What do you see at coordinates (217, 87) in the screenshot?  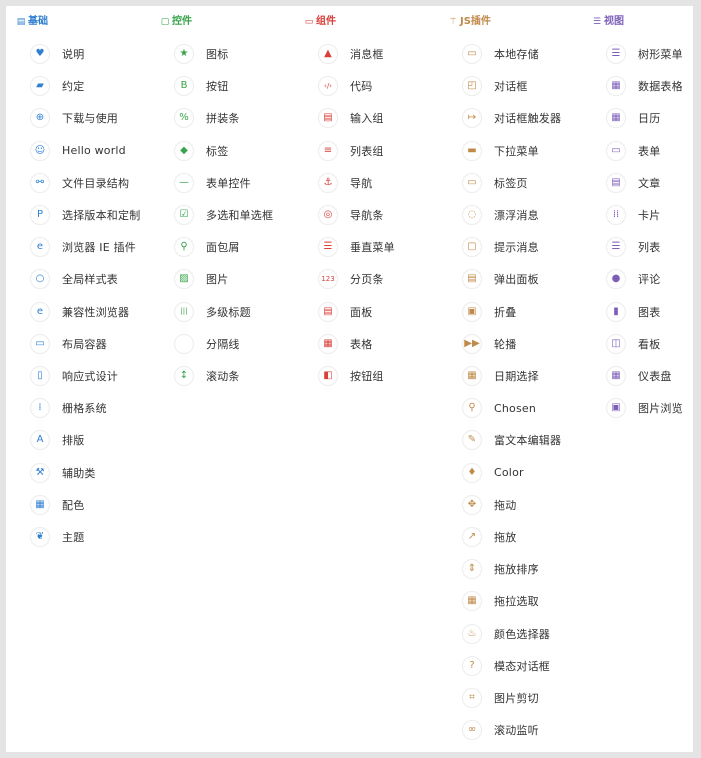 I see `nav-item-label: 按钮` at bounding box center [217, 87].